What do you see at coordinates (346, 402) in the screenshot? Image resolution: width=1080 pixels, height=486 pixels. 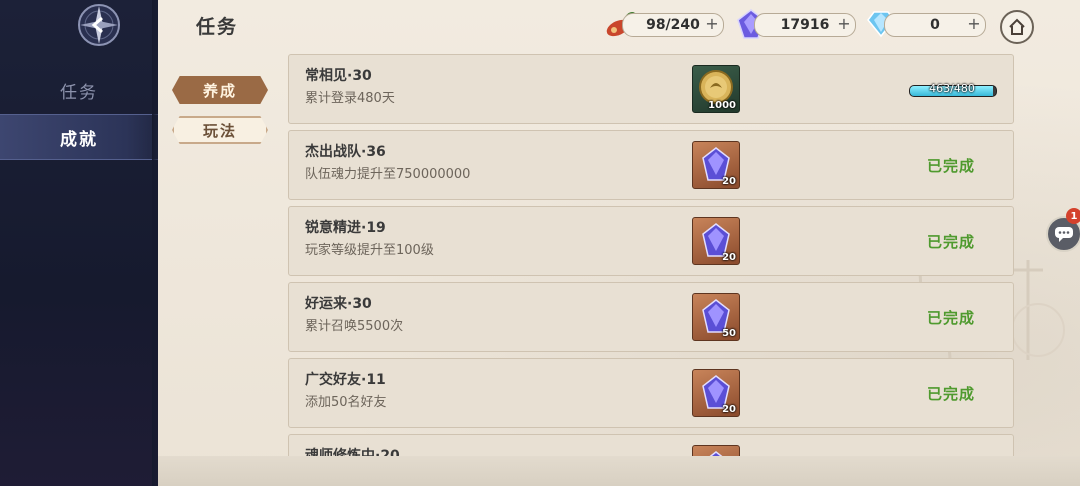 I see `achievement-desc: 添加50名好友` at bounding box center [346, 402].